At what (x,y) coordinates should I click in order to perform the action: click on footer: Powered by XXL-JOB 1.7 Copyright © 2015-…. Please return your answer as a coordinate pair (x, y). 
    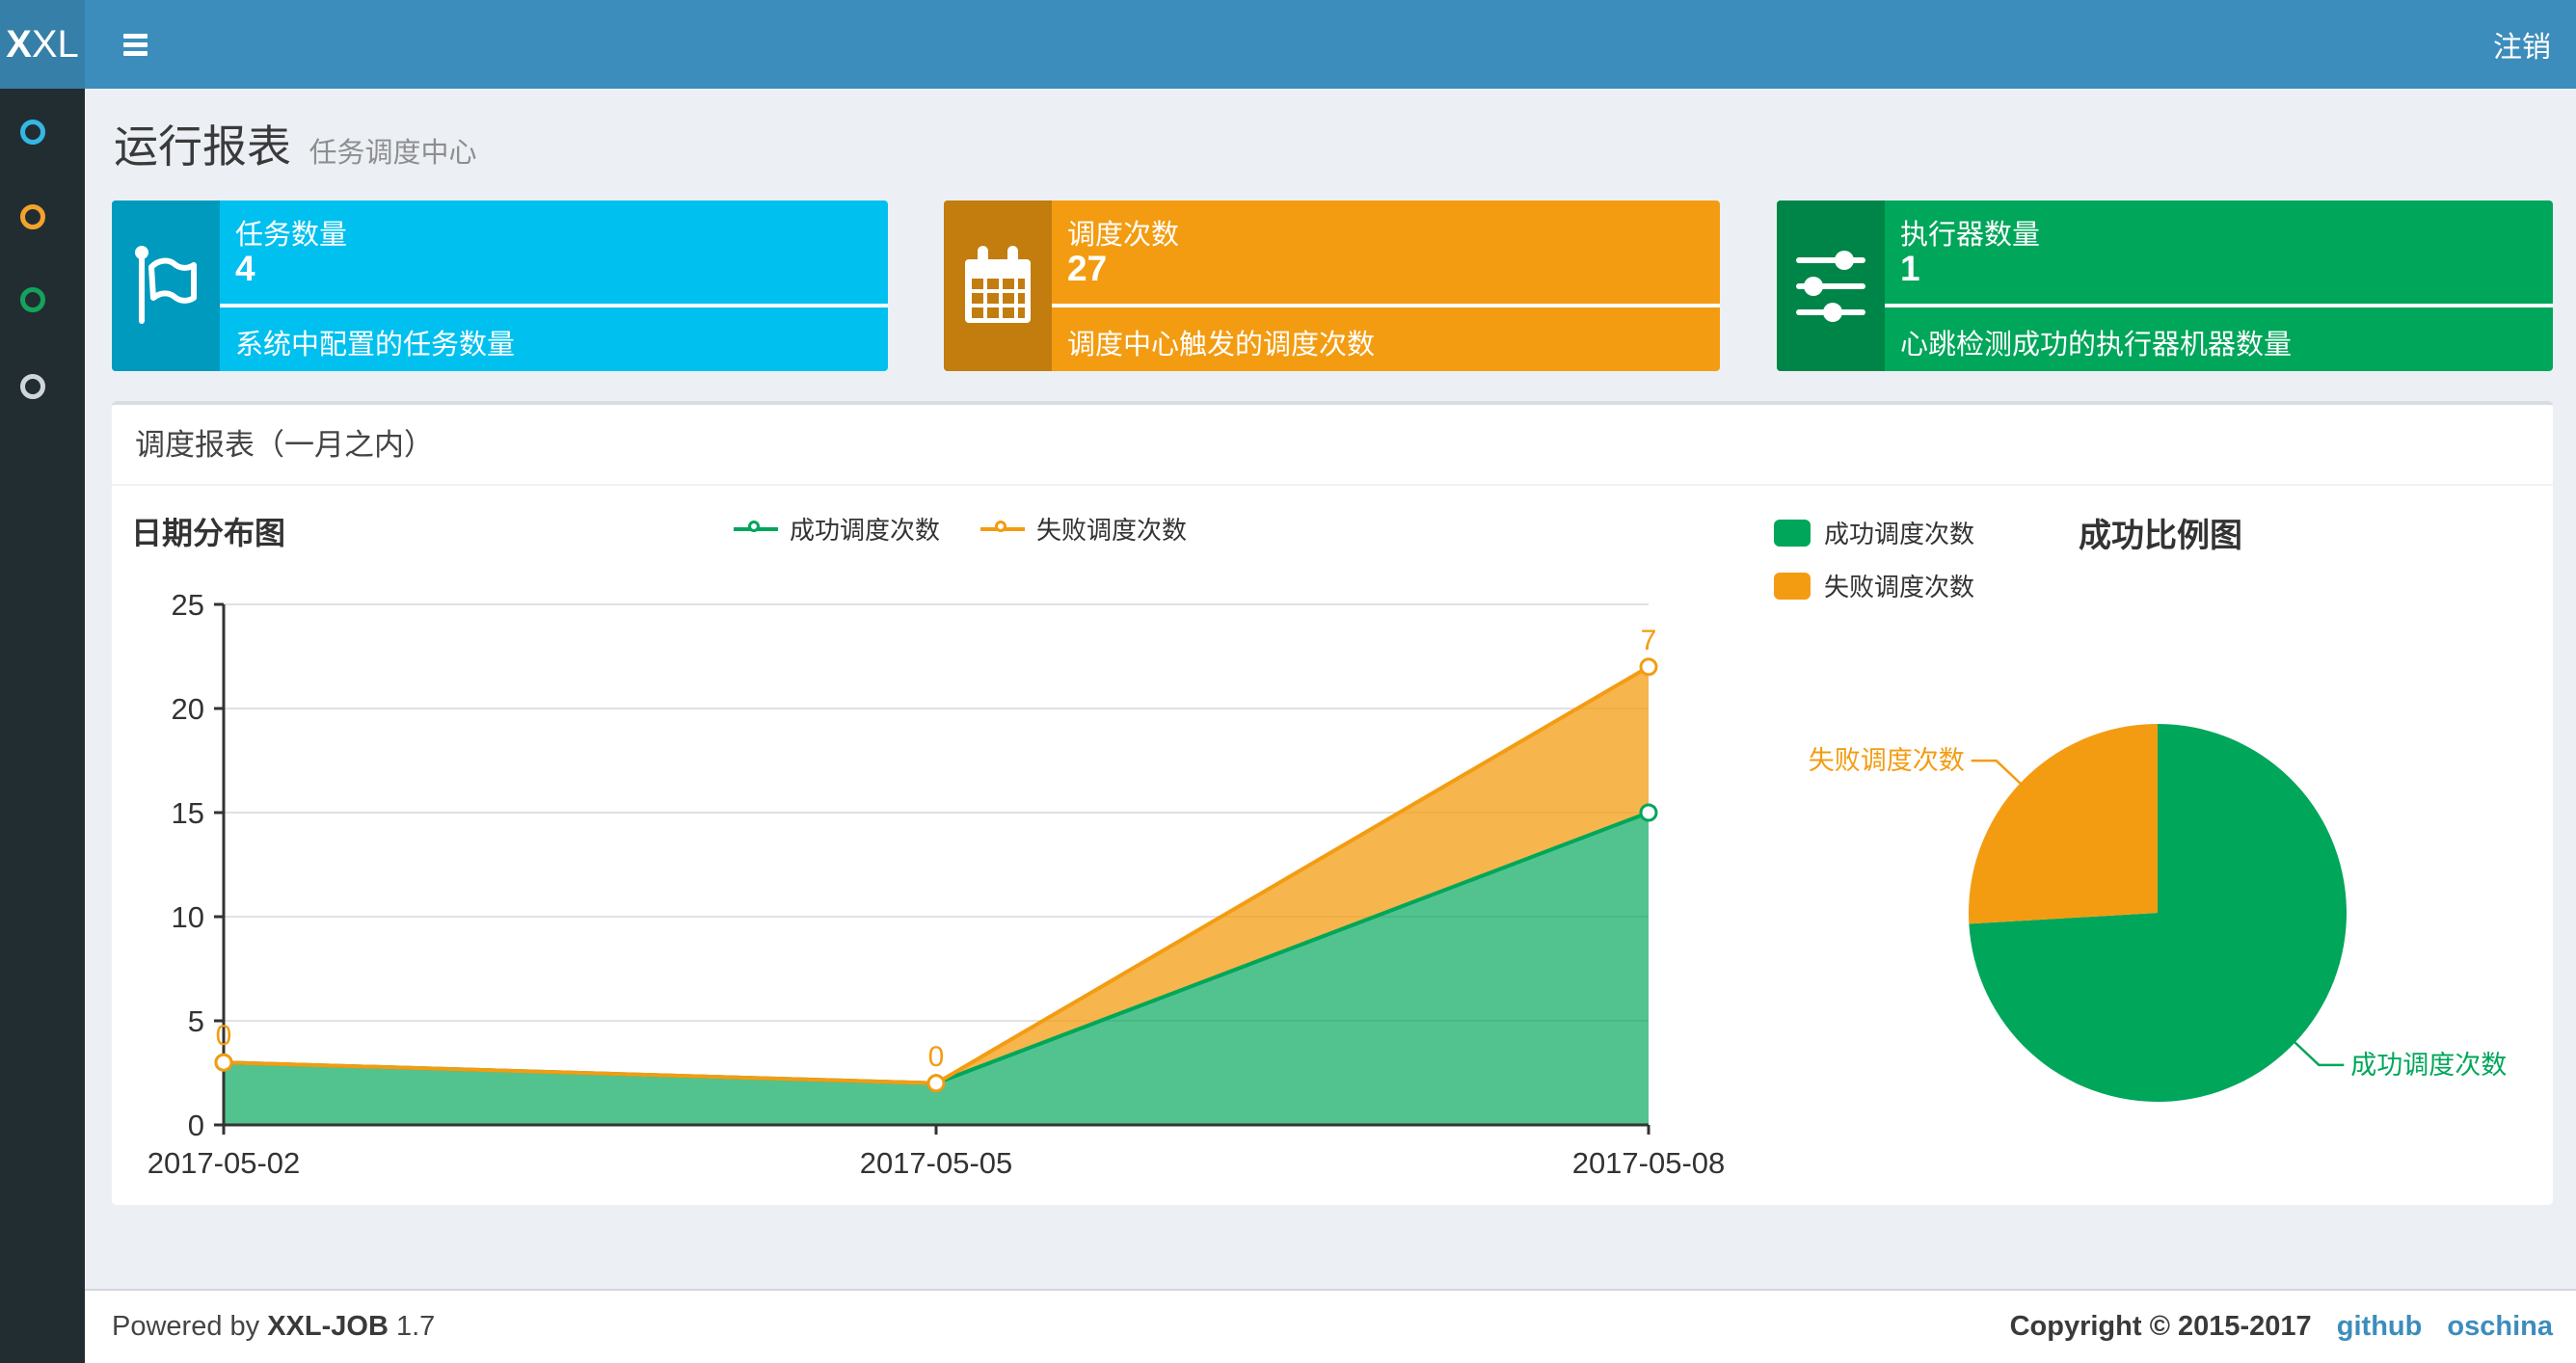
    Looking at the image, I should click on (1330, 1326).